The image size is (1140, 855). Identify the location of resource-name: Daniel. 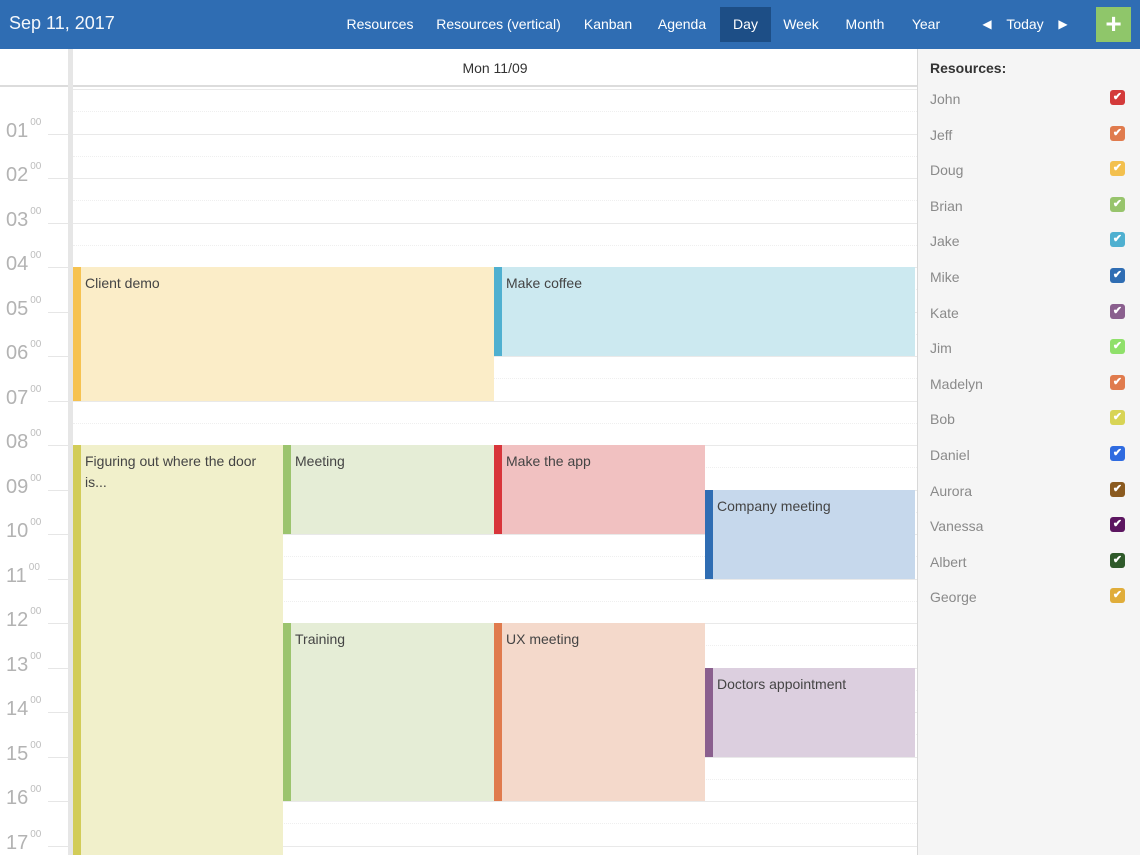
(950, 455).